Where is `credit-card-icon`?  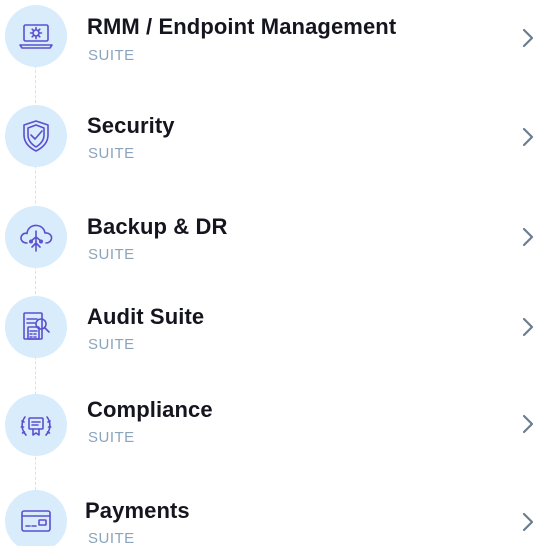
credit-card-icon is located at coordinates (36, 518).